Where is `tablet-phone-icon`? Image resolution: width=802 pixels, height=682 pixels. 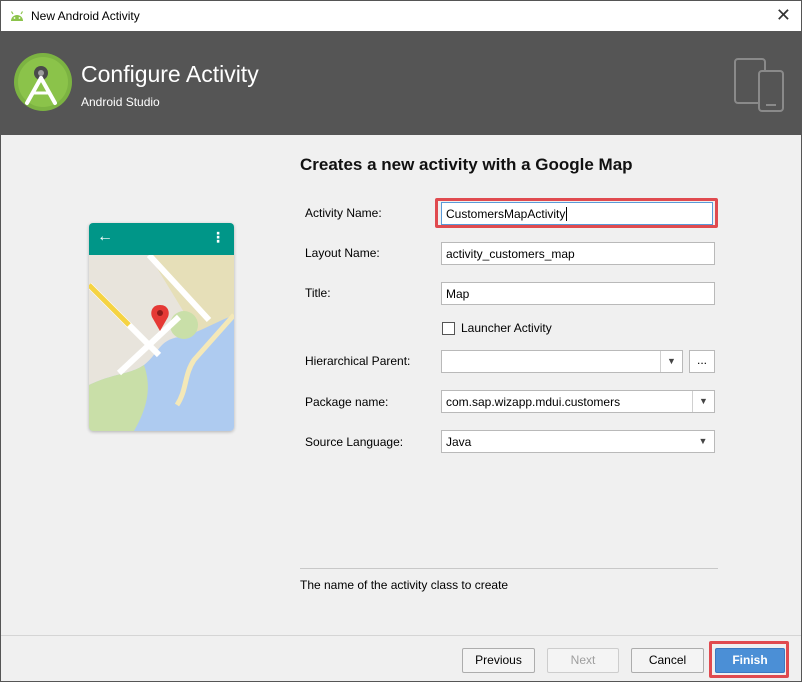
tablet-phone-icon is located at coordinates (759, 85).